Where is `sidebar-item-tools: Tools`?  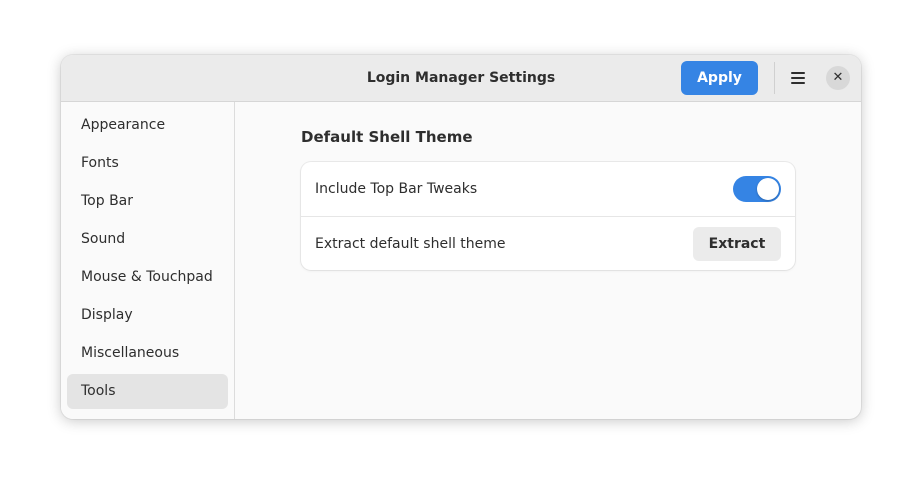 sidebar-item-tools: Tools is located at coordinates (147, 391).